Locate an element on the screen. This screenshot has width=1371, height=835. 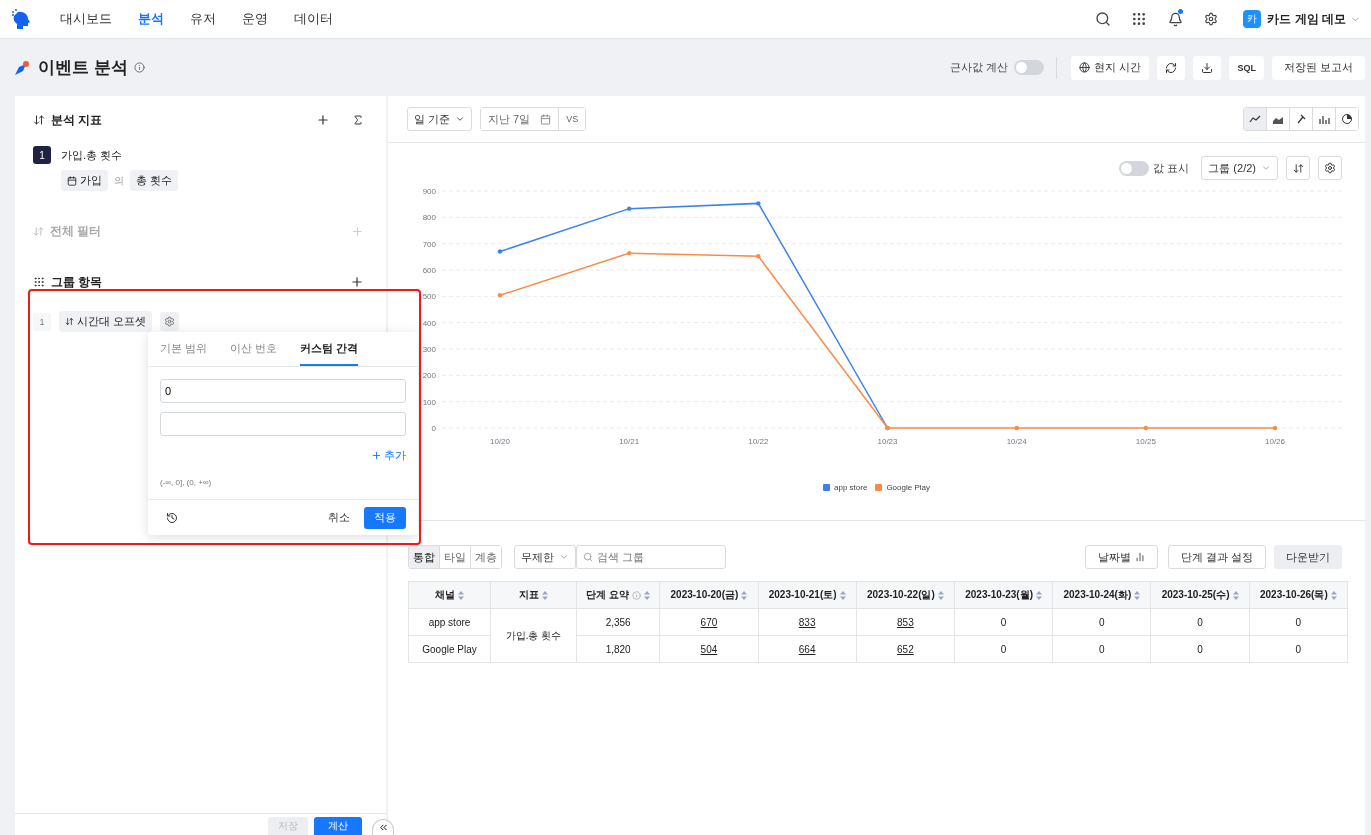
value-link: 664 is located at coordinates (807, 649).